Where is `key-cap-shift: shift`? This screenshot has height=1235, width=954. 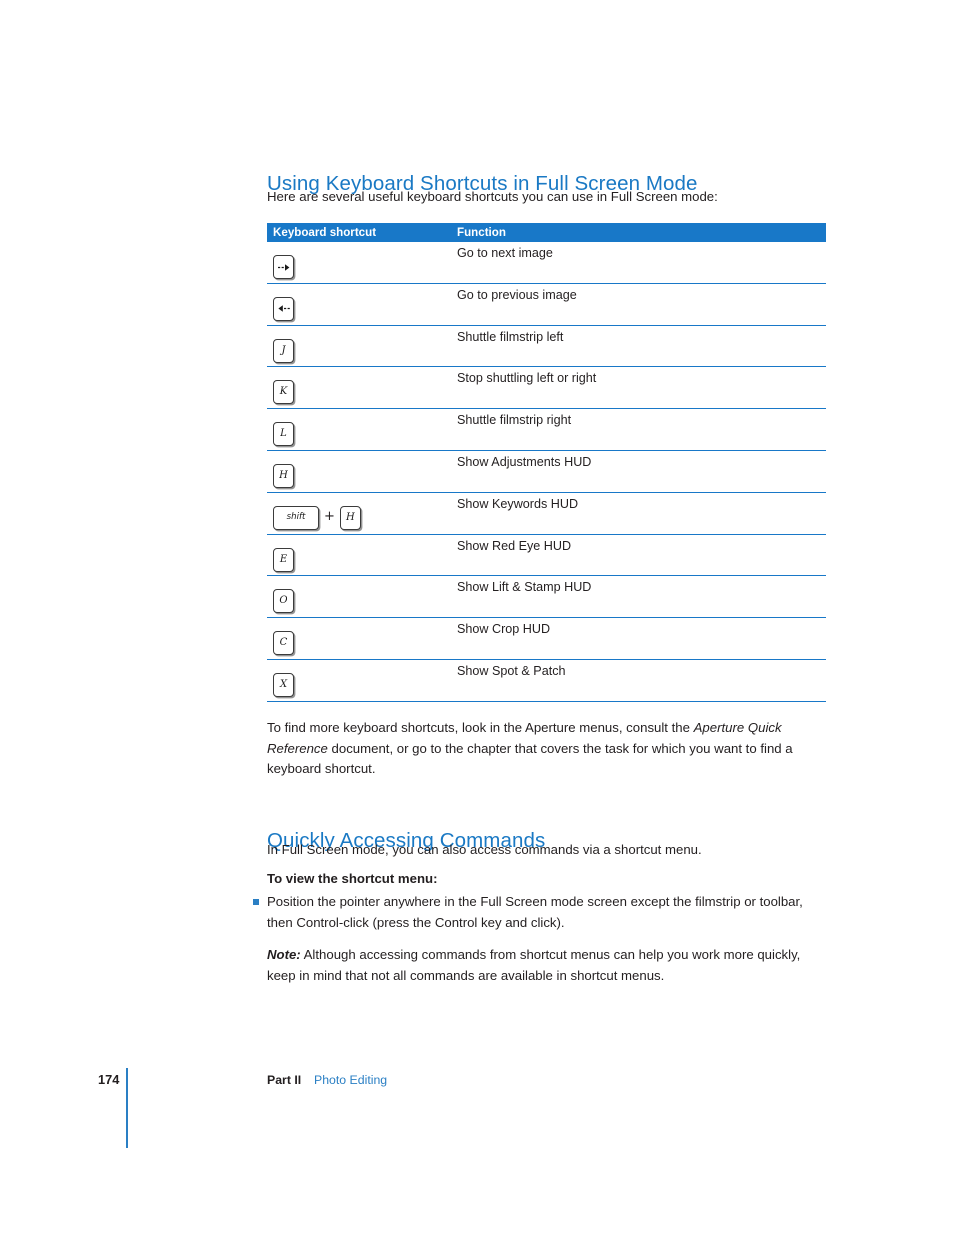
key-cap-shift: shift is located at coordinates (296, 517).